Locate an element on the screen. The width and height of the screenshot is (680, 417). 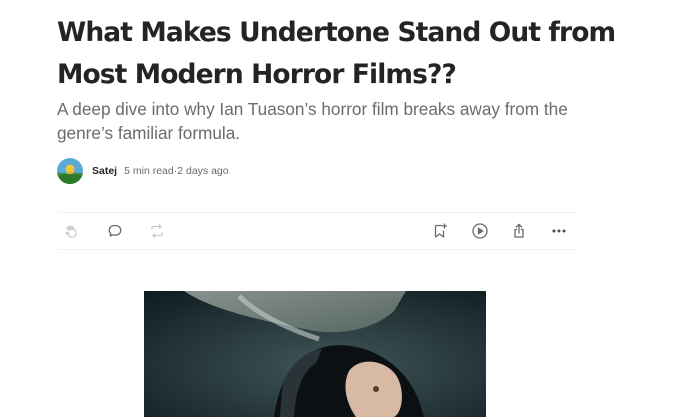
byline: Satej 5 min read · 2 days ago is located at coordinates (143, 171).